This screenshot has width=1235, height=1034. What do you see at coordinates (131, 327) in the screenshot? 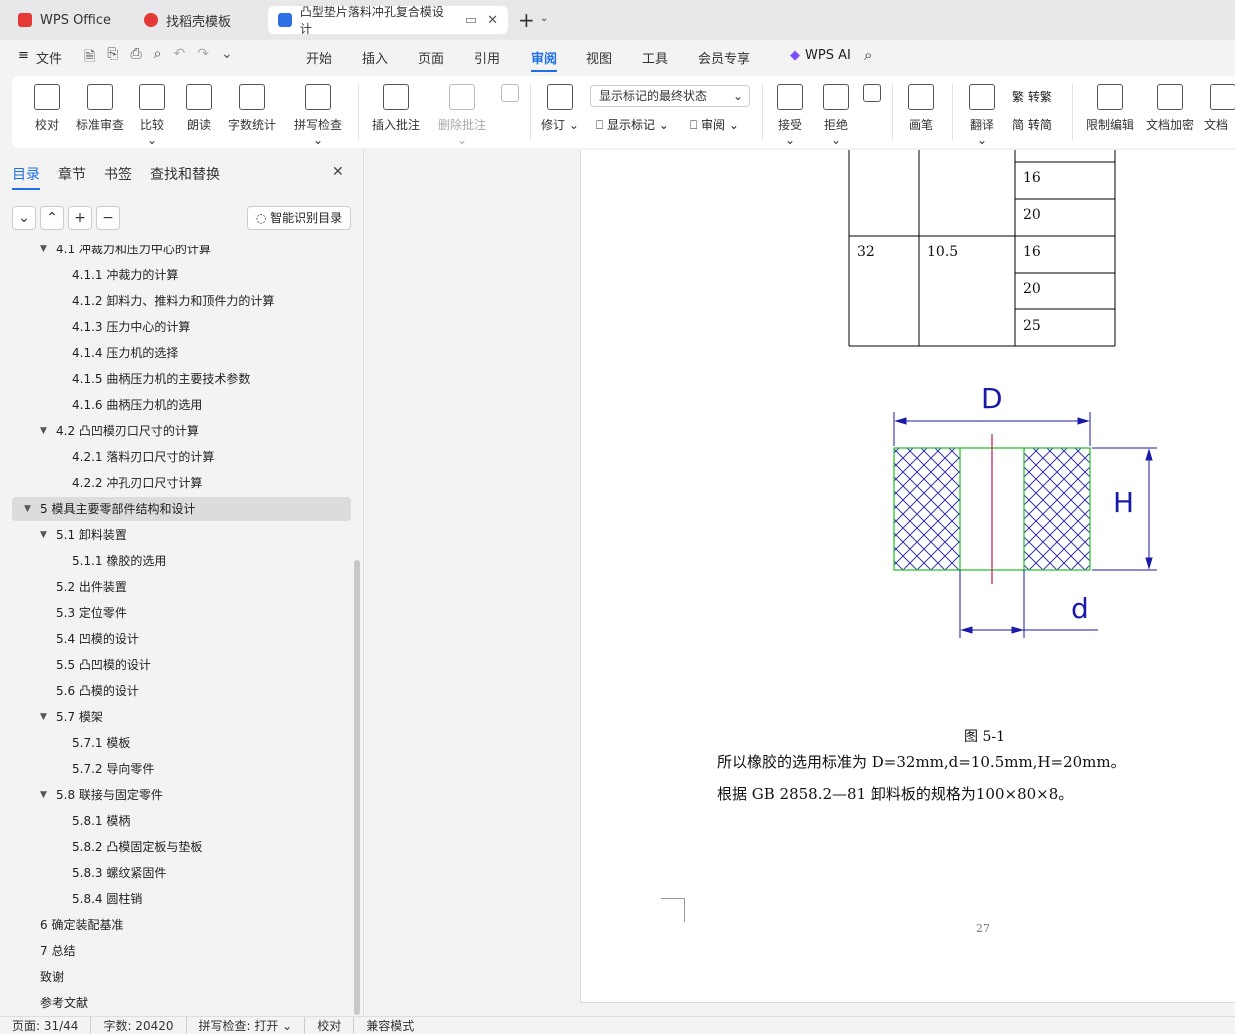
I see `toc-item: 4.1.3 压力中心的计算` at bounding box center [131, 327].